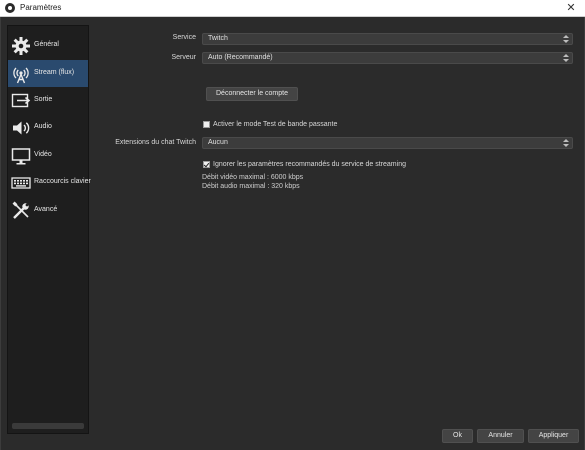 This screenshot has height=450, width=585. What do you see at coordinates (183, 57) in the screenshot?
I see `server-label: Serveur` at bounding box center [183, 57].